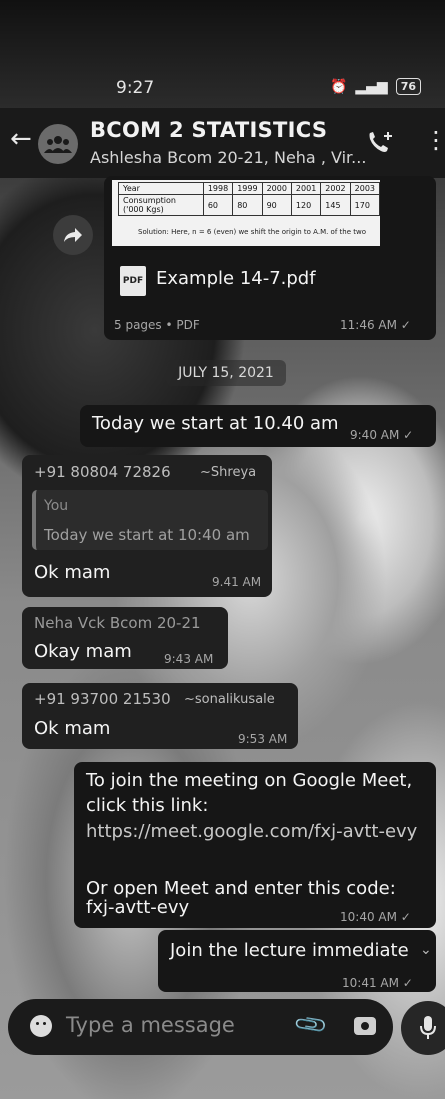 Image resolution: width=445 pixels, height=1099 pixels. I want to click on message-time: 9:53 AM, so click(263, 739).